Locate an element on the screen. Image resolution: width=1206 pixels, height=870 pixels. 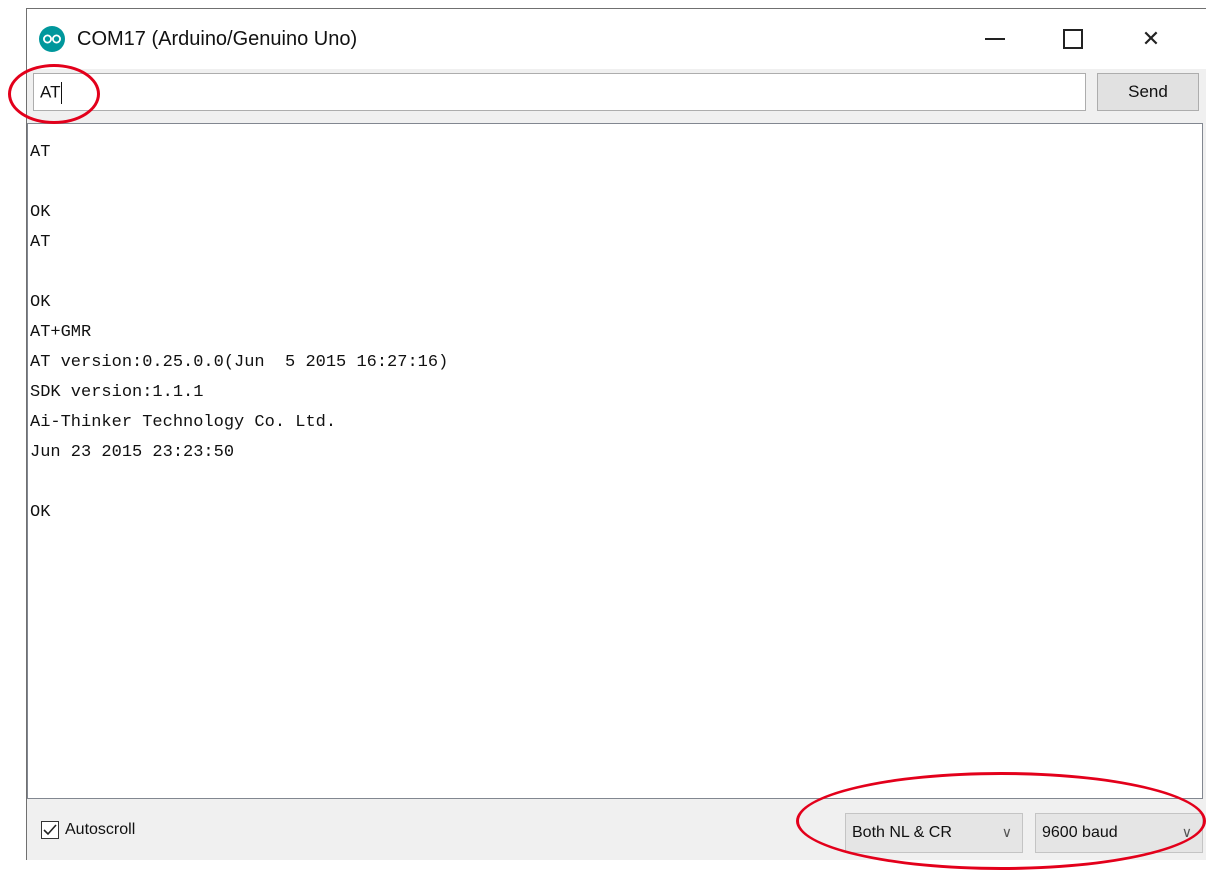
autoscroll-label: Autoscroll is located at coordinates (100, 829).